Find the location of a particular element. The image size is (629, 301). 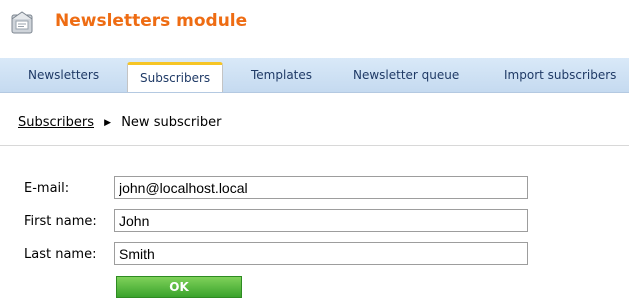

tab-templates: Templates is located at coordinates (281, 75).